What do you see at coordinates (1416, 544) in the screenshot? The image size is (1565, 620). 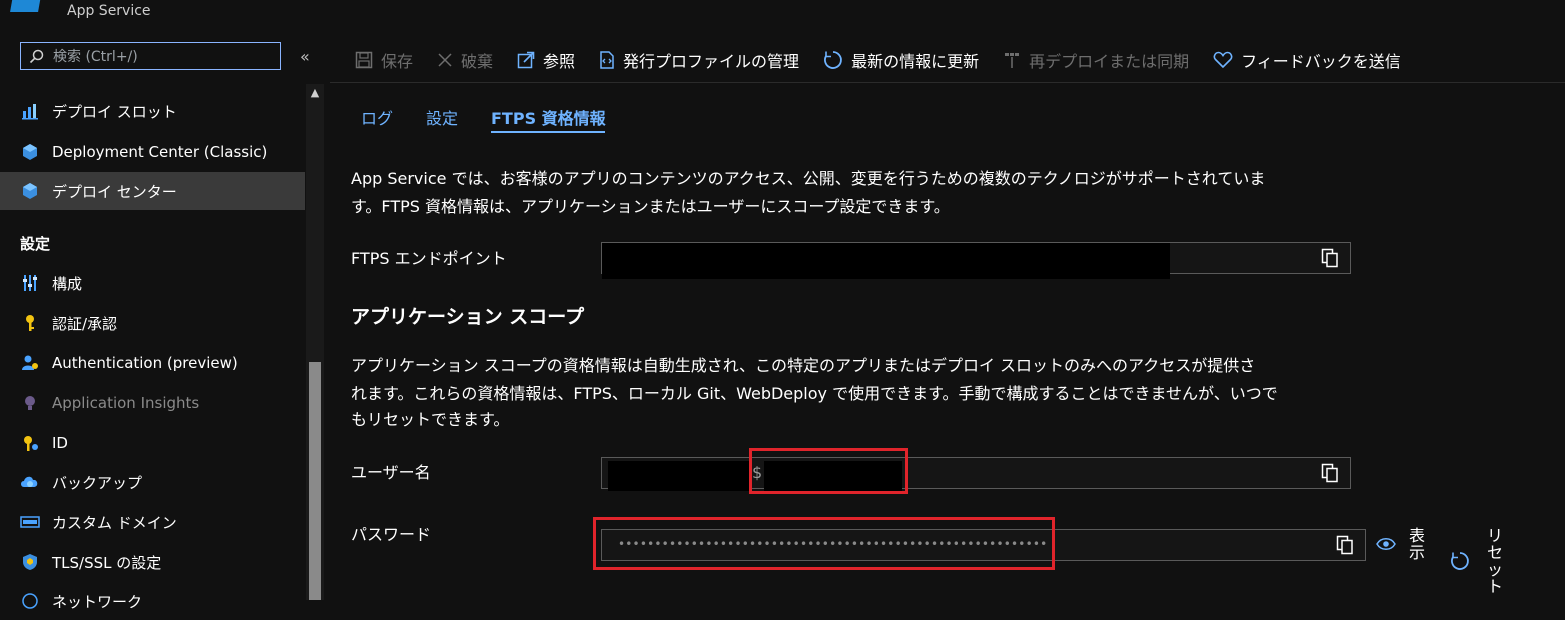 I see `show-label: 表示` at bounding box center [1416, 544].